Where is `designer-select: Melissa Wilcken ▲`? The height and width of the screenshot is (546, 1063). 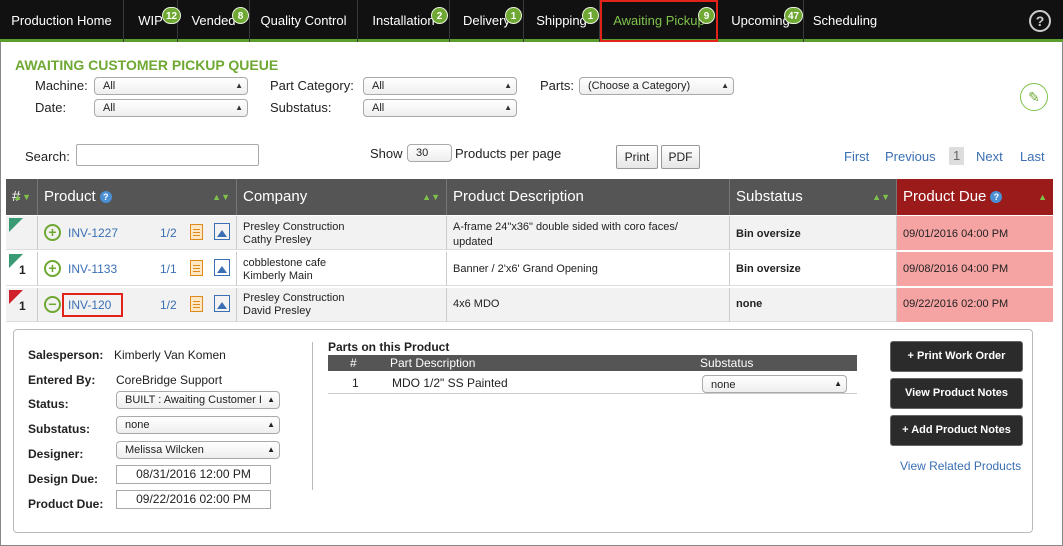 designer-select: Melissa Wilcken ▲ is located at coordinates (198, 450).